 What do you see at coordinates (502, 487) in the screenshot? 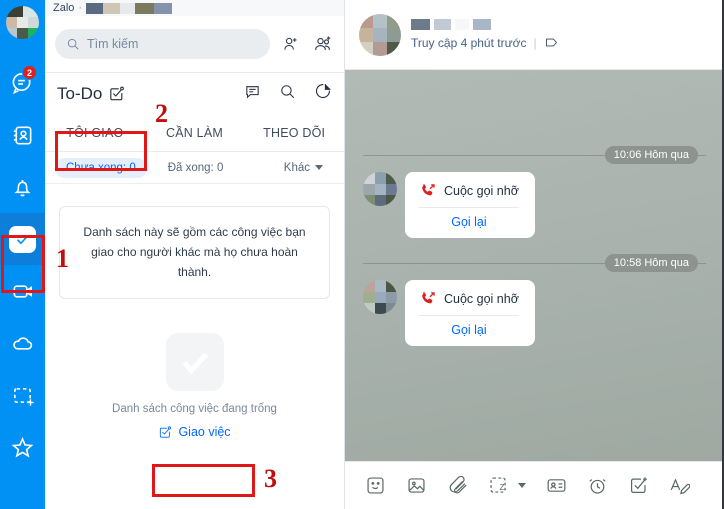
I see `svg-text: Z` at bounding box center [502, 487].